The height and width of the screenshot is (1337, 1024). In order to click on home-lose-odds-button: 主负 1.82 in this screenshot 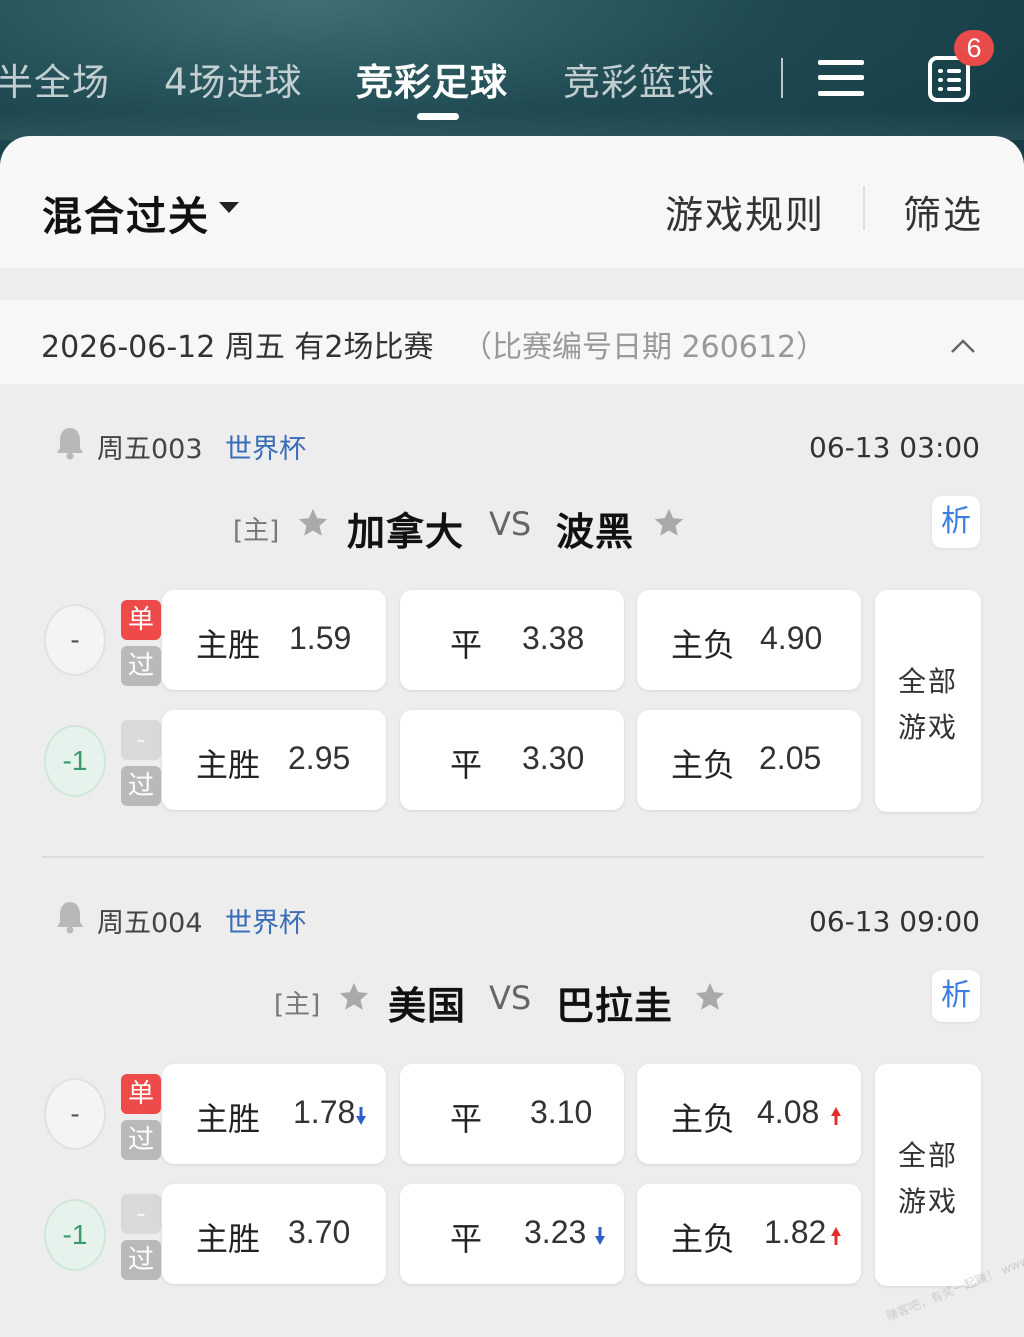, I will do `click(749, 1234)`.